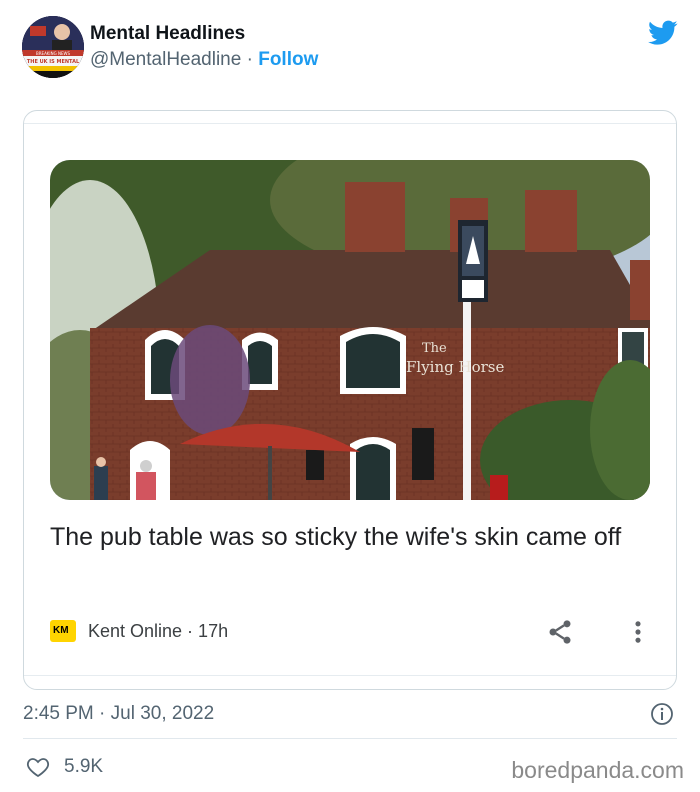  I want to click on pub-sign-the: The, so click(434, 348).